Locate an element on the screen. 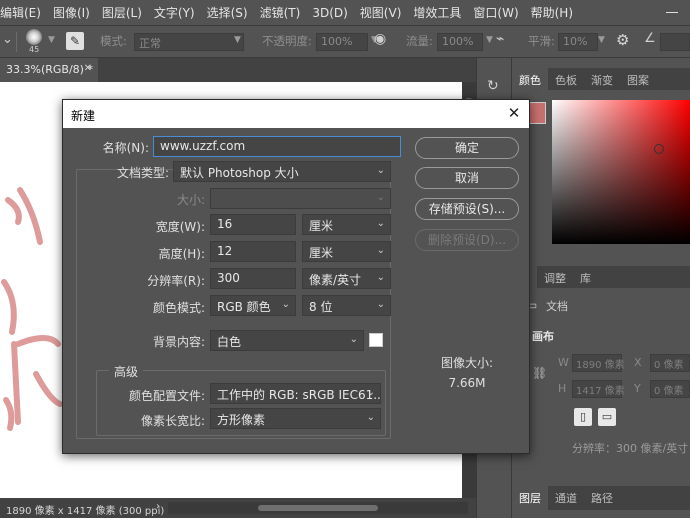  color-picker-cursor is located at coordinates (659, 149).